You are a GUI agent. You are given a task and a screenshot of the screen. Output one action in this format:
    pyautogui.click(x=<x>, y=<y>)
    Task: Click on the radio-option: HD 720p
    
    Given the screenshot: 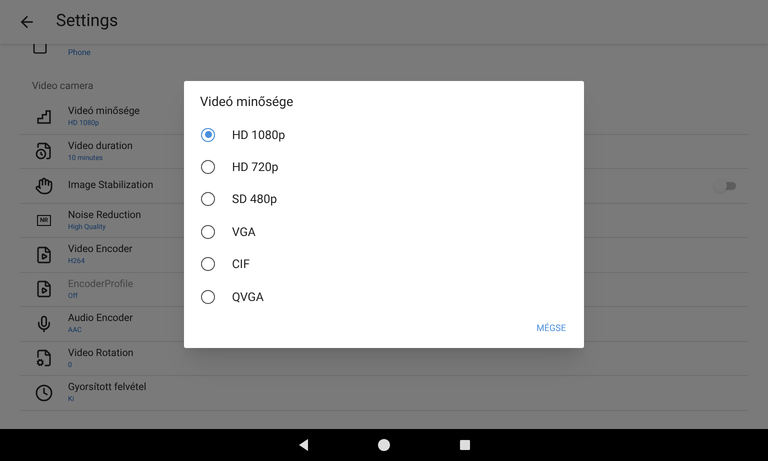 What is the action you would take?
    pyautogui.click(x=384, y=167)
    